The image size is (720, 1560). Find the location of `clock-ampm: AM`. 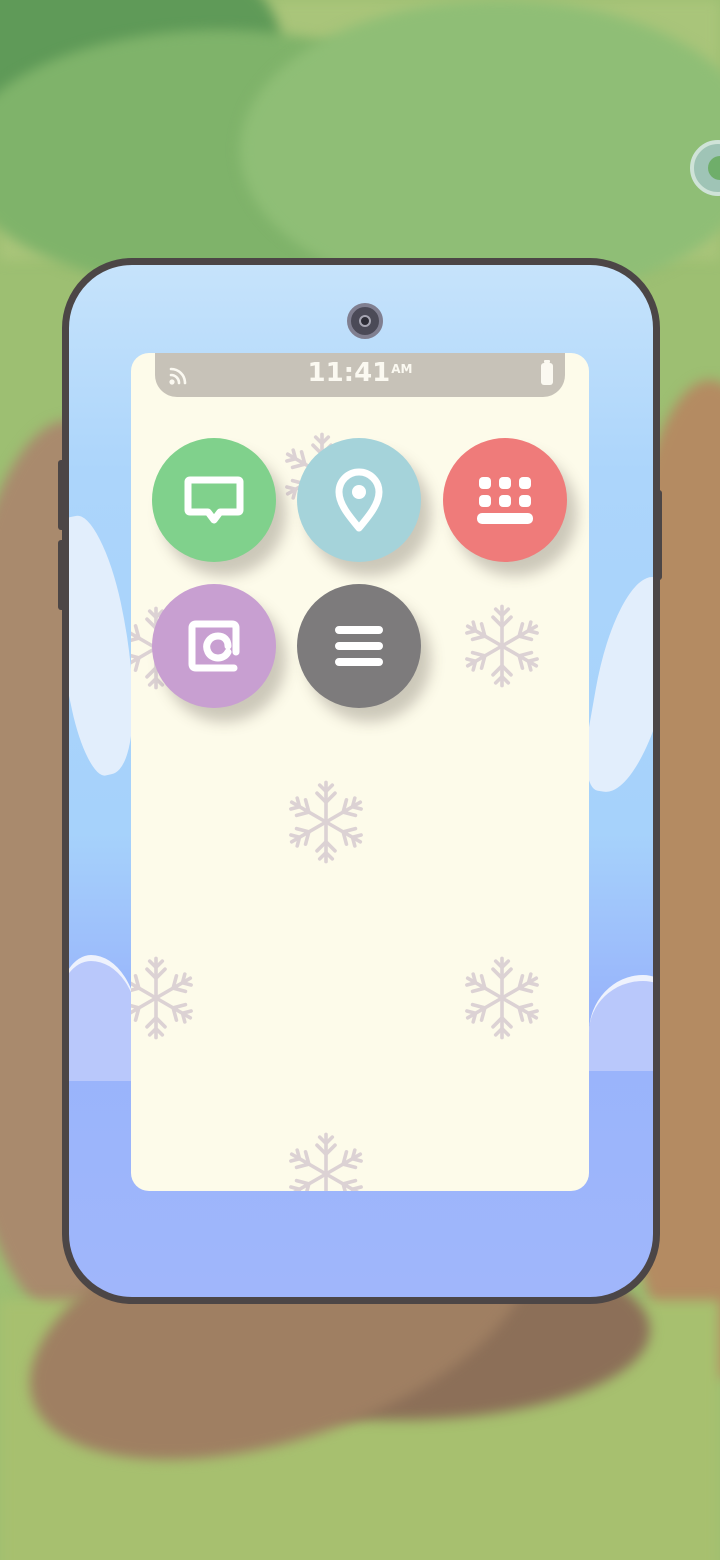

clock-ampm: AM is located at coordinates (402, 369).